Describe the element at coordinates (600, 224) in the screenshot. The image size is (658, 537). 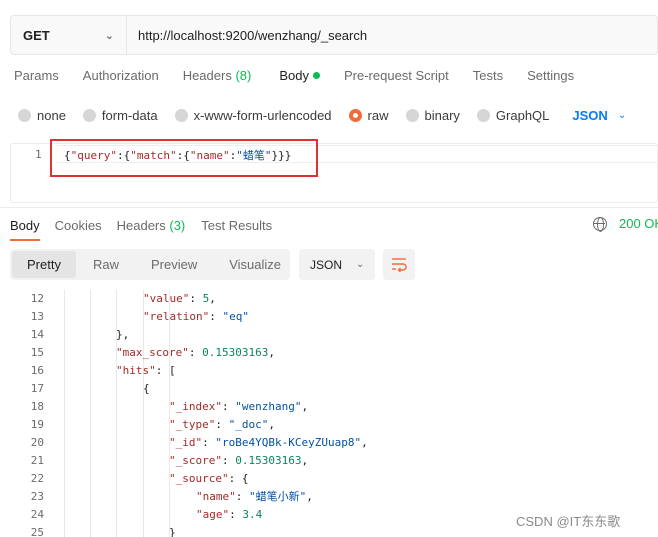
I see `globe-icon` at that location.